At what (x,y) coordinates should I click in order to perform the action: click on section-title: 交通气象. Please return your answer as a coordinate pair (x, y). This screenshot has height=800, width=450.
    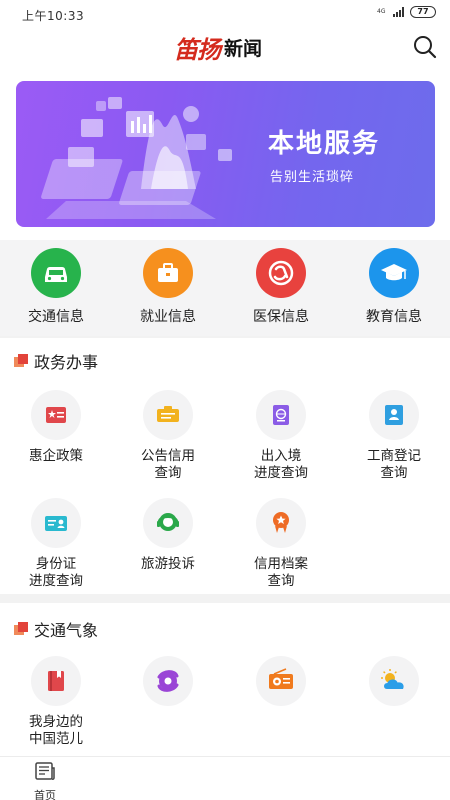
    Looking at the image, I should click on (66, 630).